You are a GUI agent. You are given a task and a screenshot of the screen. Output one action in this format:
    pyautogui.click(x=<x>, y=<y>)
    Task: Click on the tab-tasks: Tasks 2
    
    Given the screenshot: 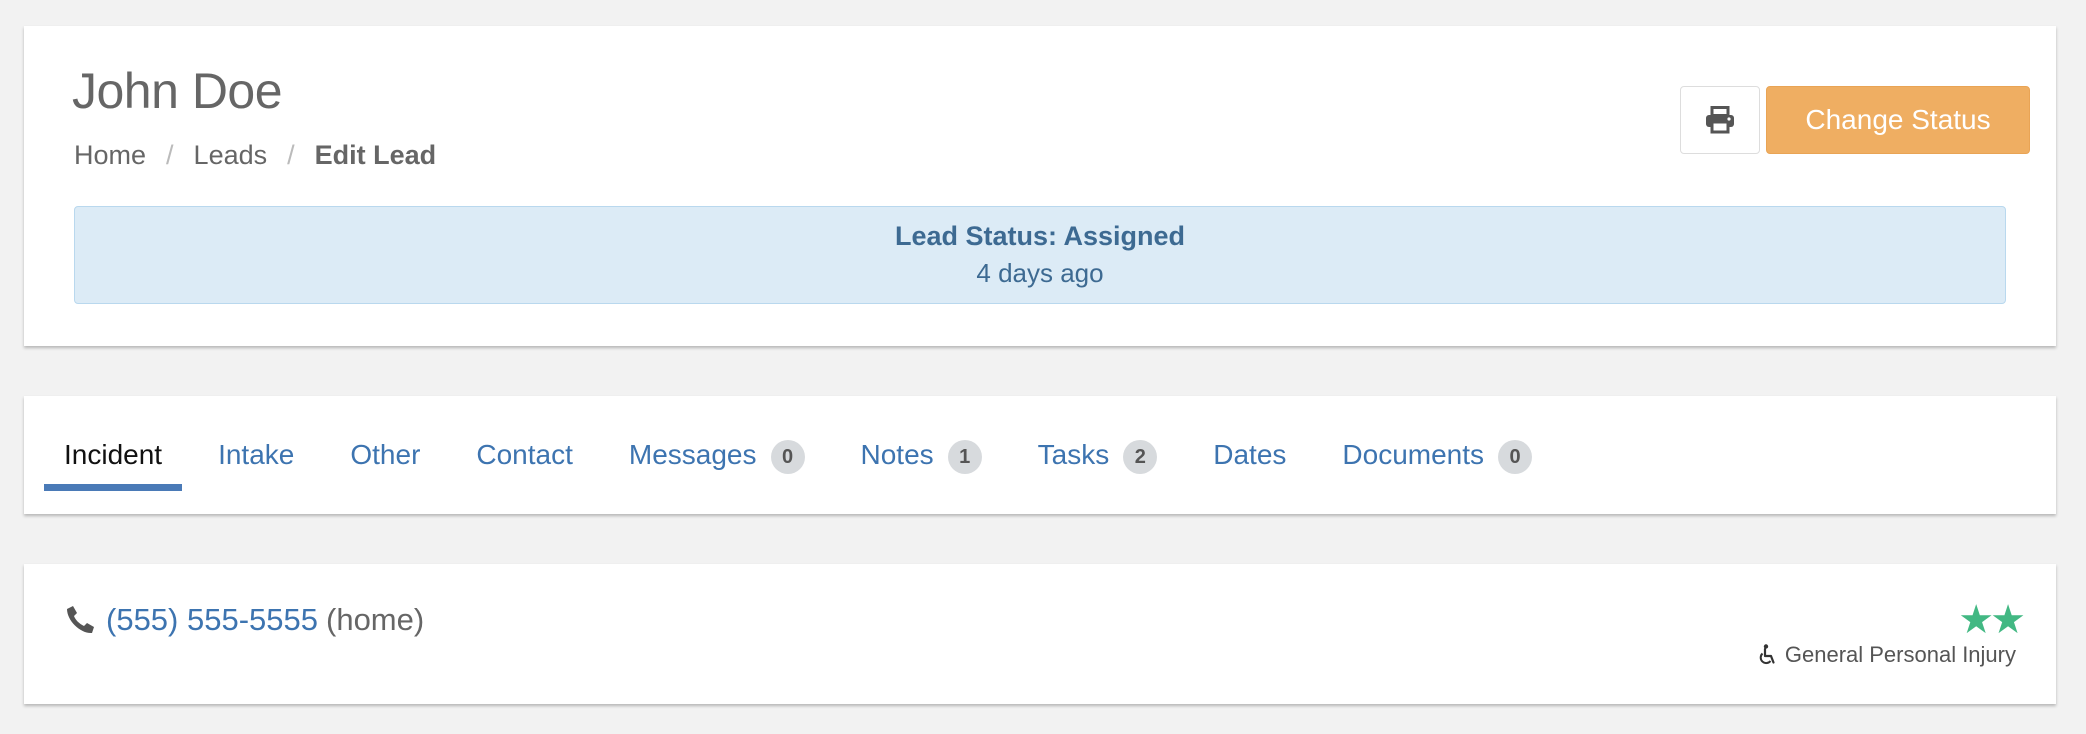 What is the action you would take?
    pyautogui.click(x=1098, y=455)
    